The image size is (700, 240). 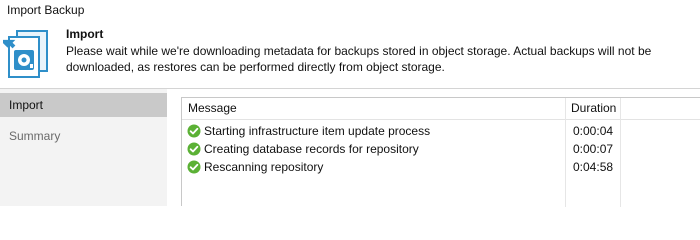 What do you see at coordinates (264, 167) in the screenshot?
I see `log-message: Rescanning repository` at bounding box center [264, 167].